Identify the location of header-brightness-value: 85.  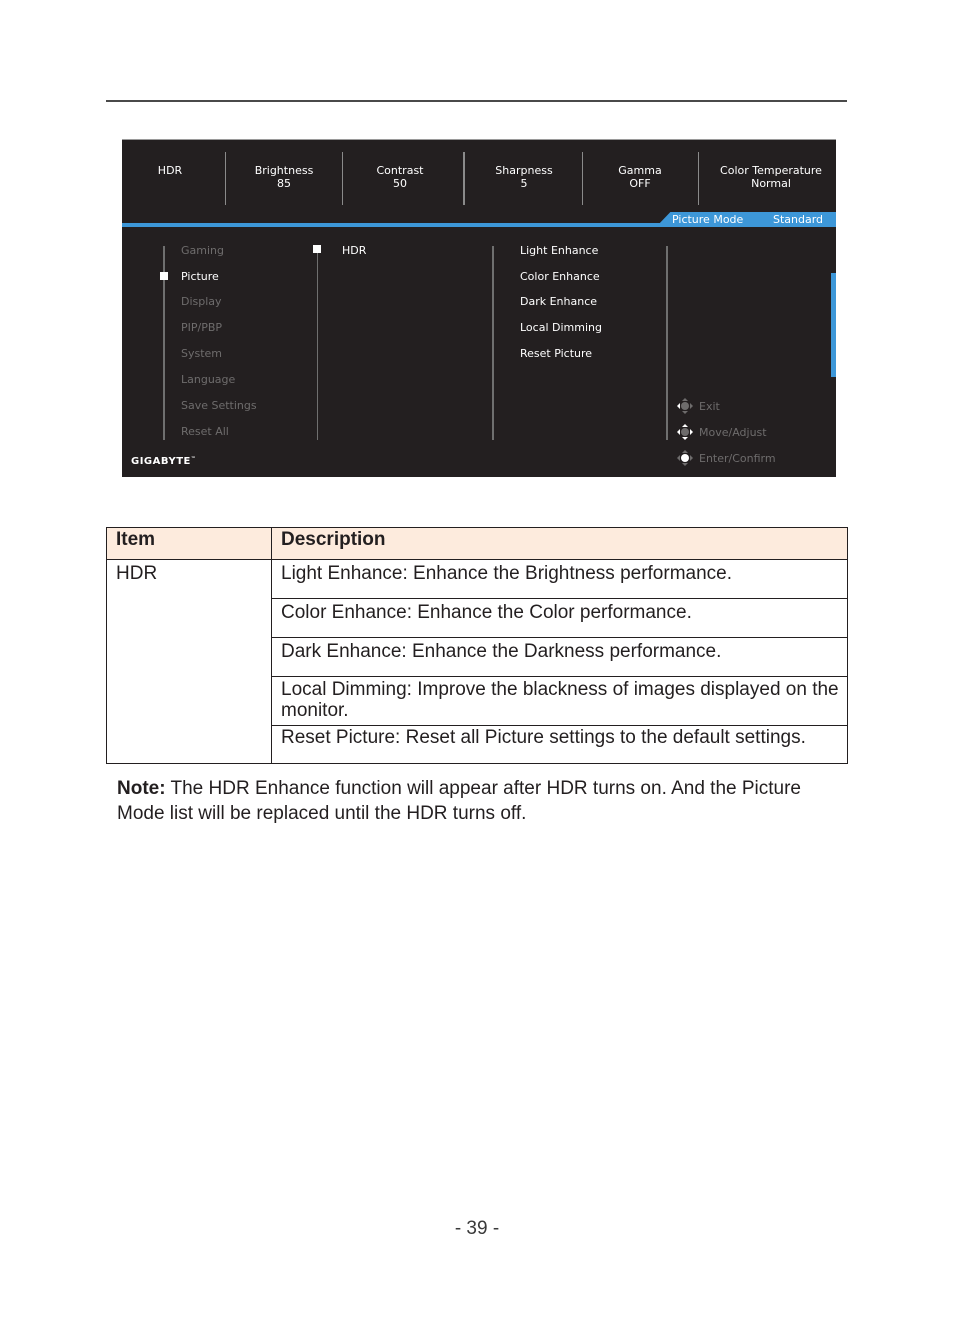
(284, 183).